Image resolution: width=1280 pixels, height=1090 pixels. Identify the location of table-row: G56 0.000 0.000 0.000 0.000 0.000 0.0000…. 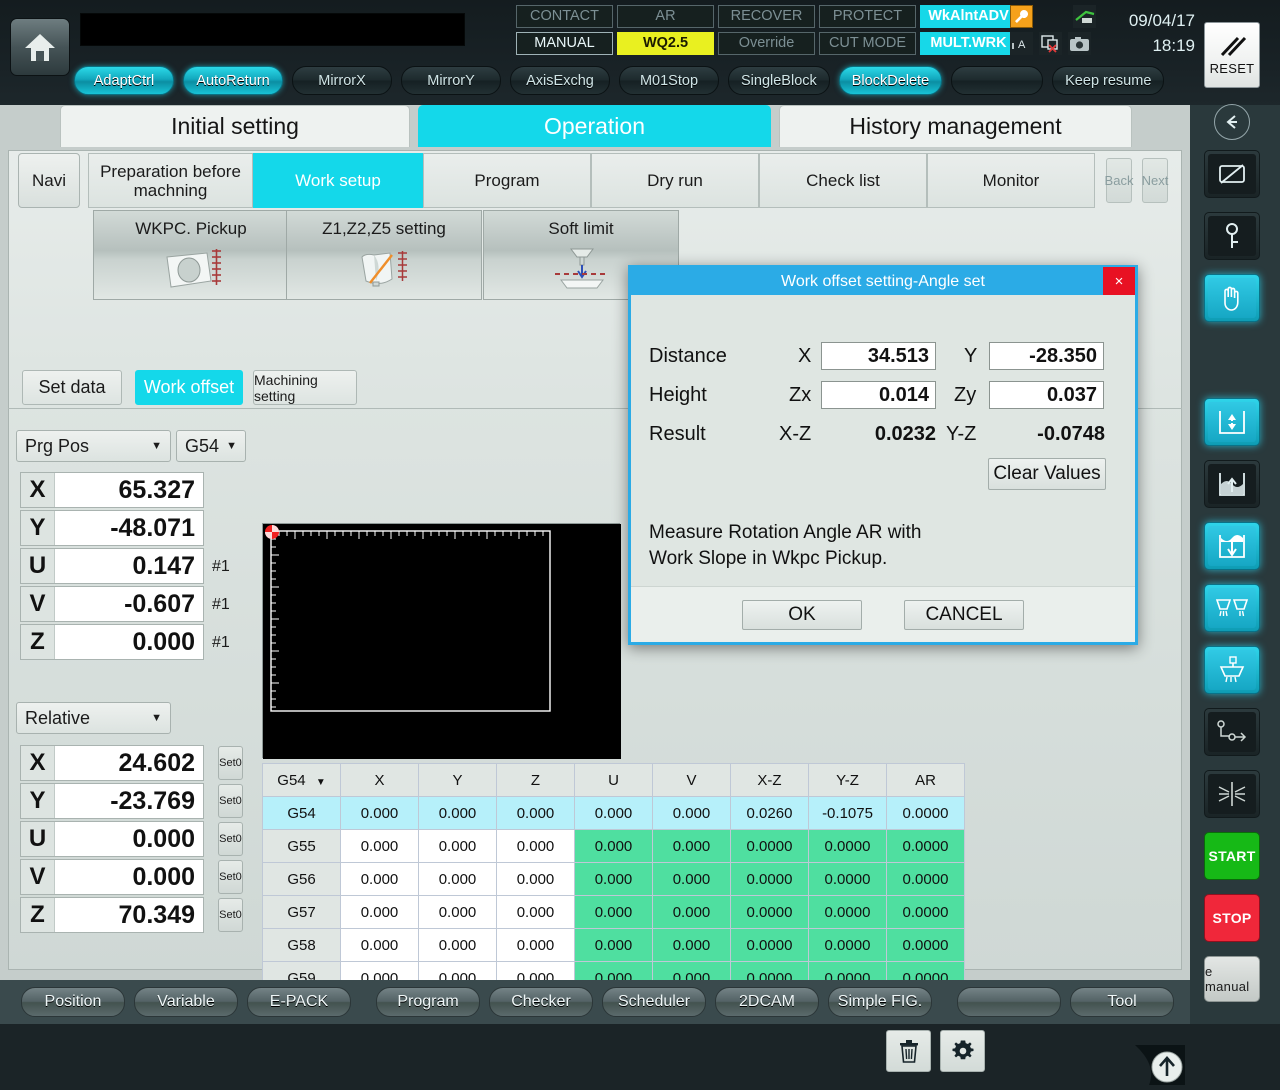
(613, 879).